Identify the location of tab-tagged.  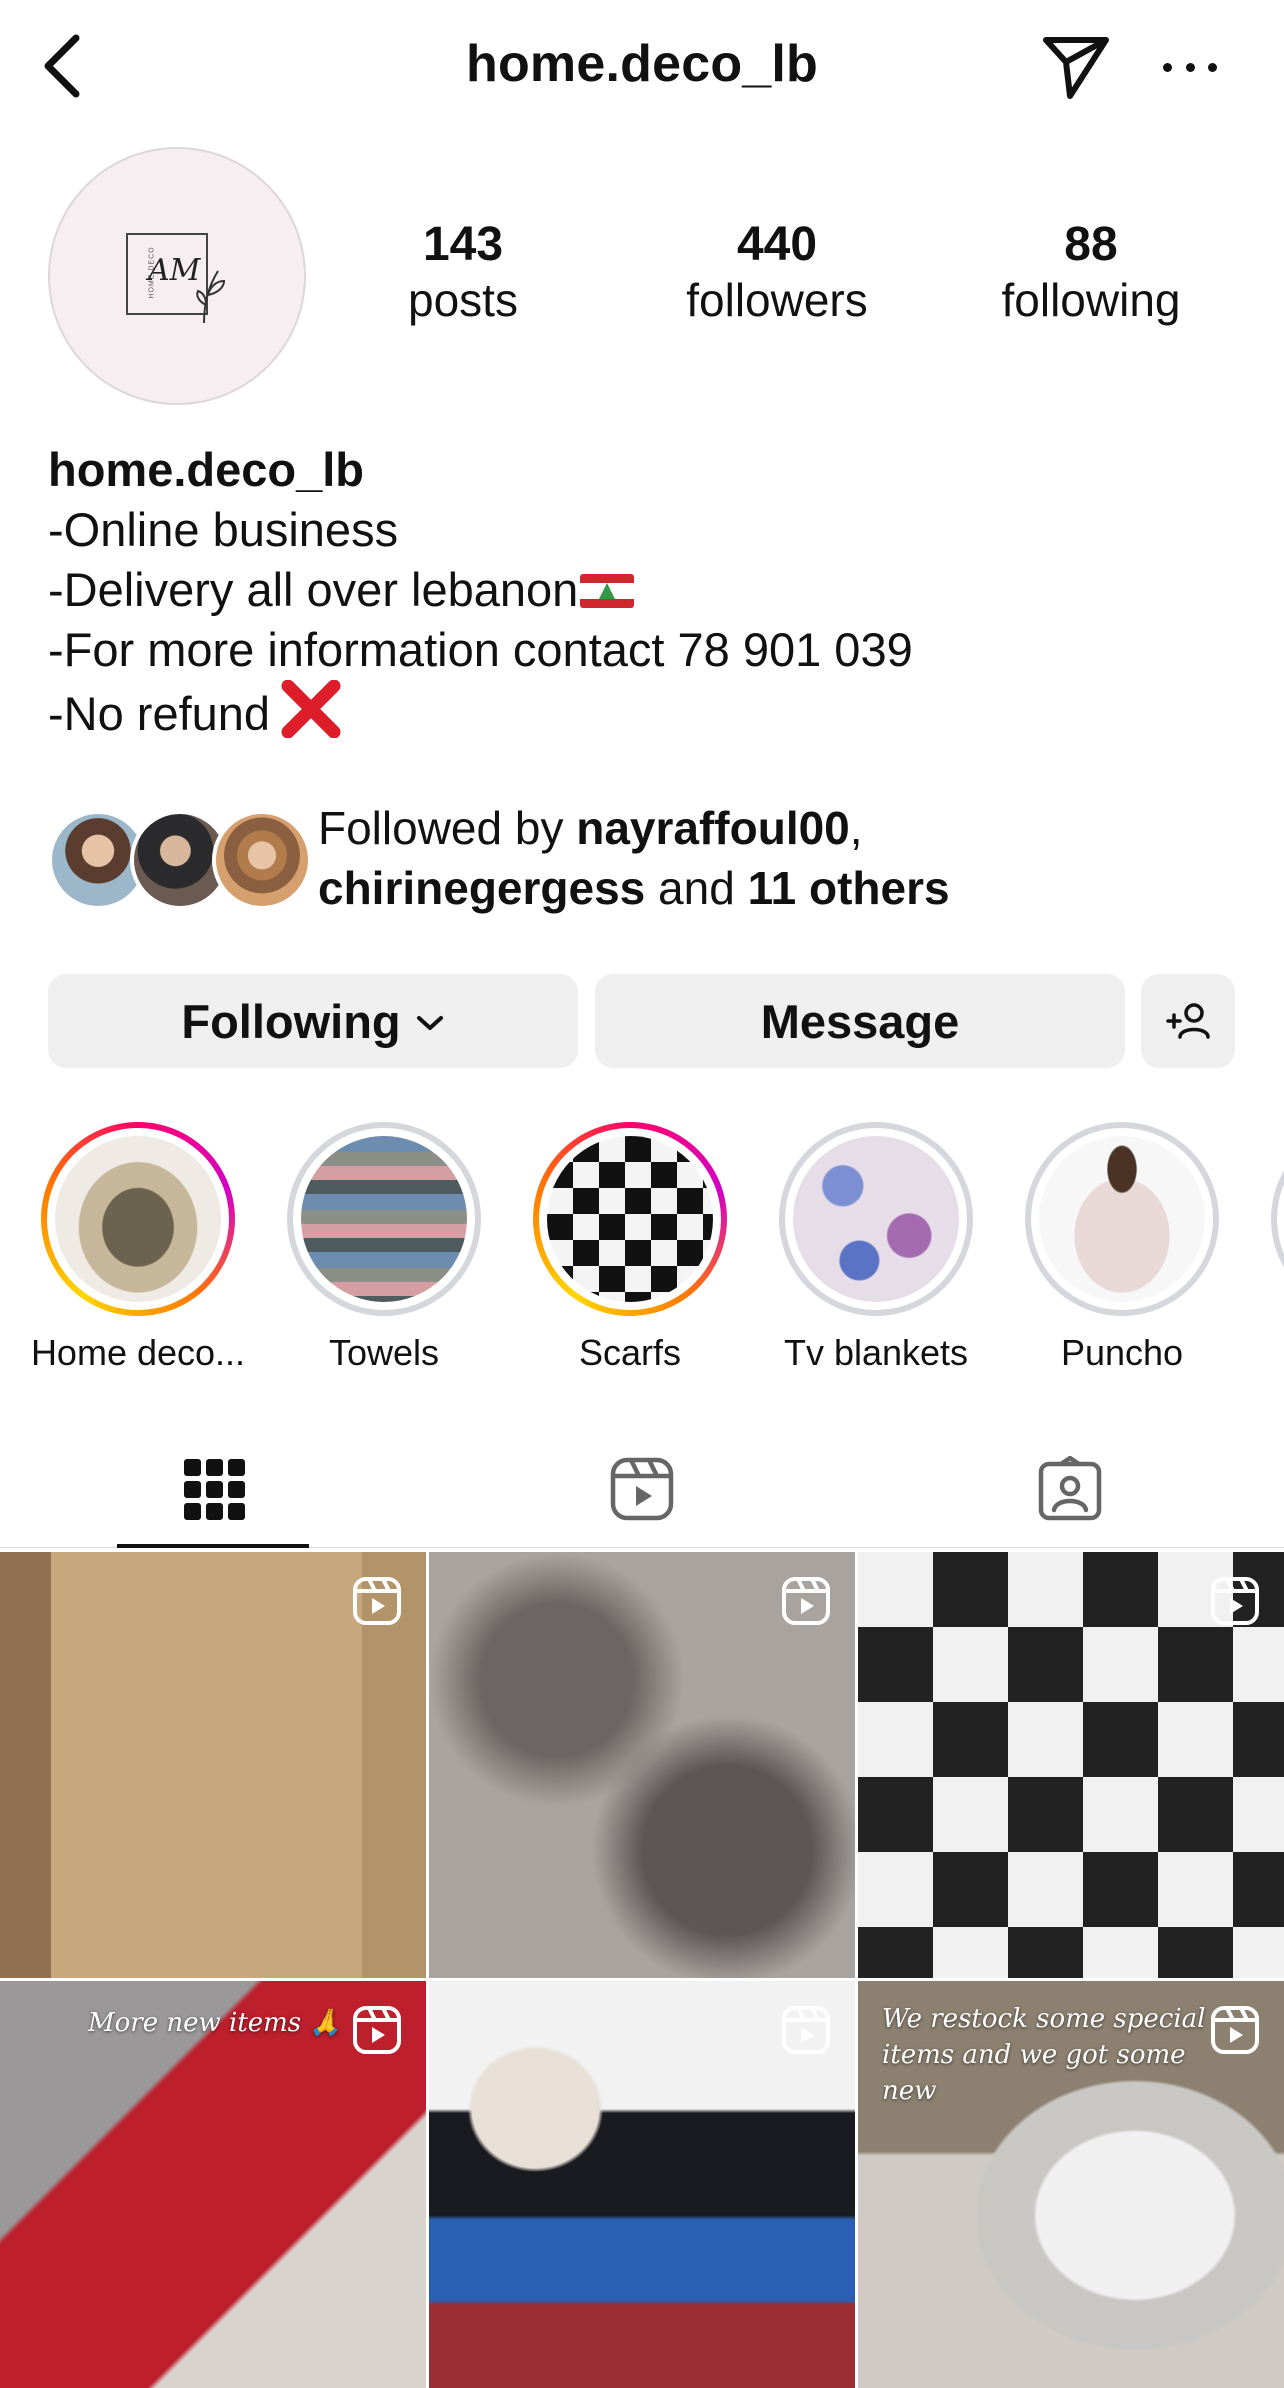
(1070, 1489).